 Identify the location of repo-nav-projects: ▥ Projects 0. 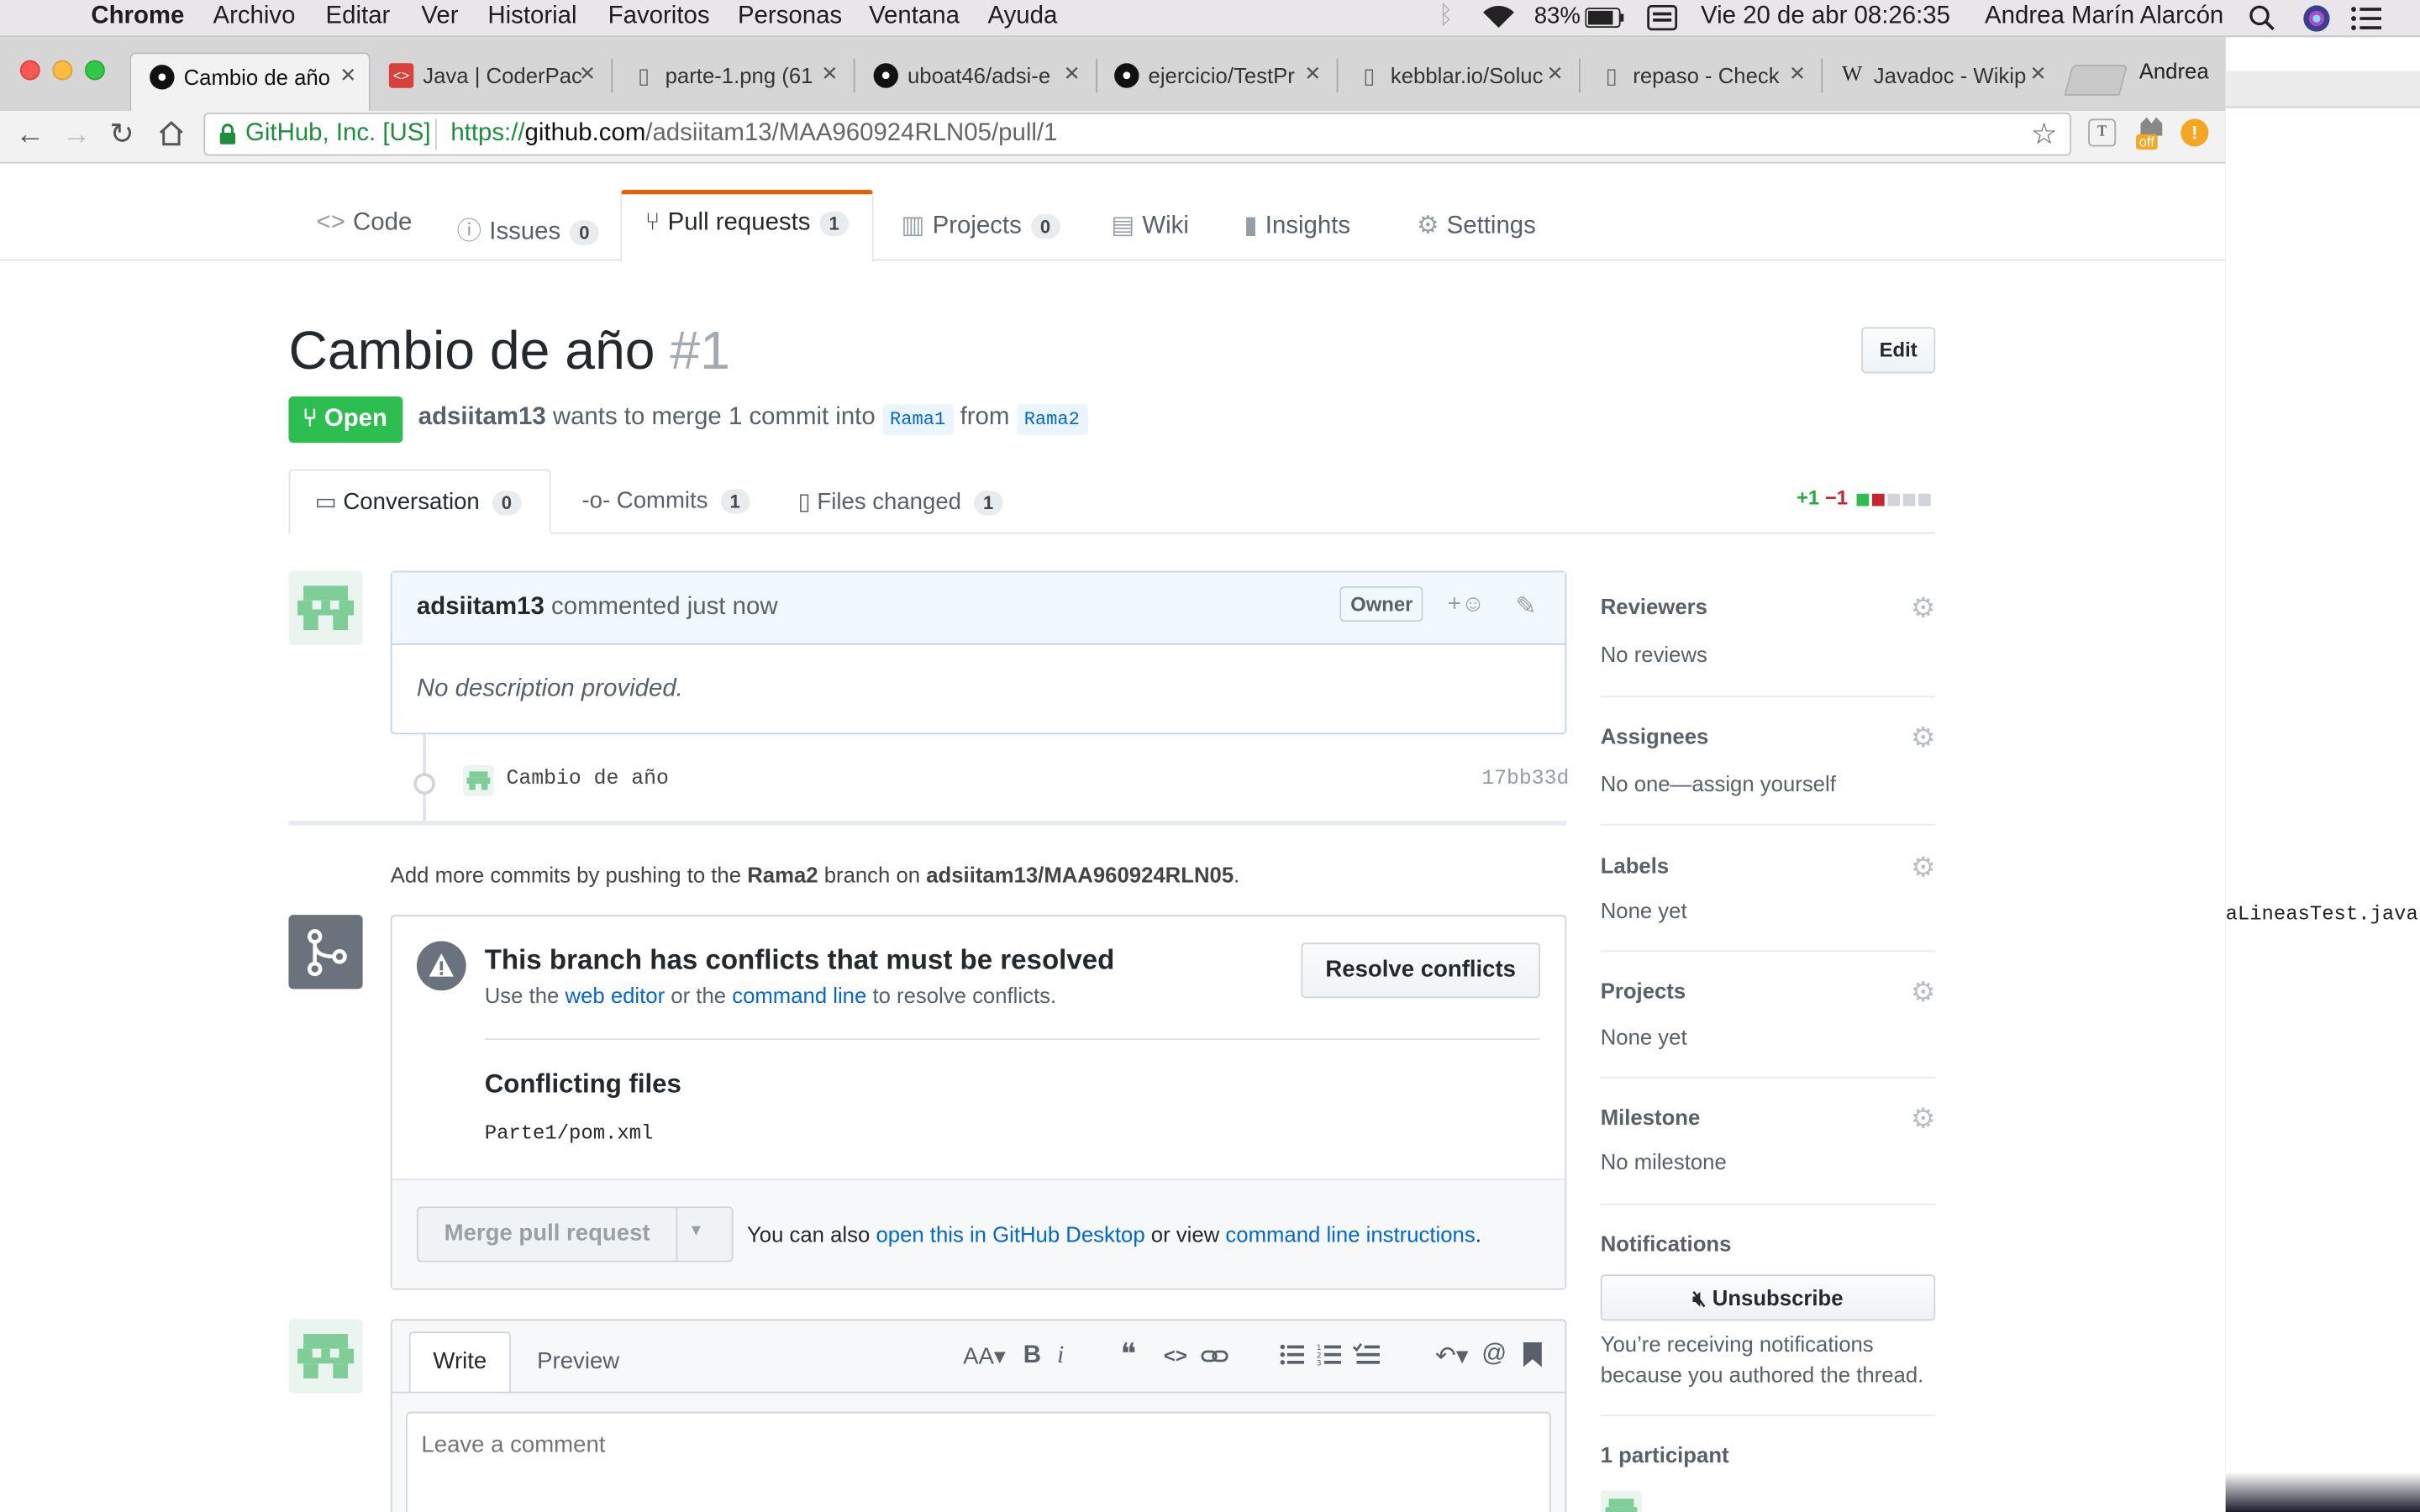
(981, 225).